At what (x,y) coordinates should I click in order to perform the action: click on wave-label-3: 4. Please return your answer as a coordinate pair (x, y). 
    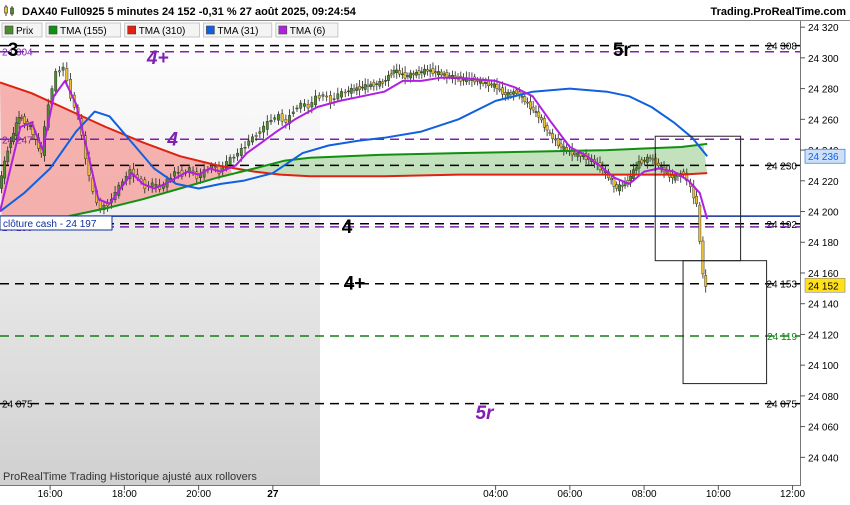
    Looking at the image, I should click on (172, 139).